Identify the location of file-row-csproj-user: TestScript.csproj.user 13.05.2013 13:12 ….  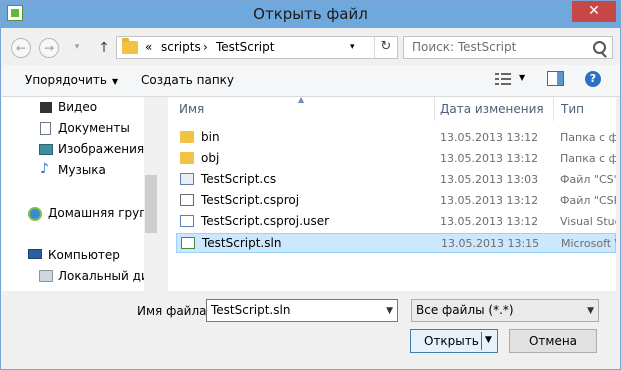
(396, 222).